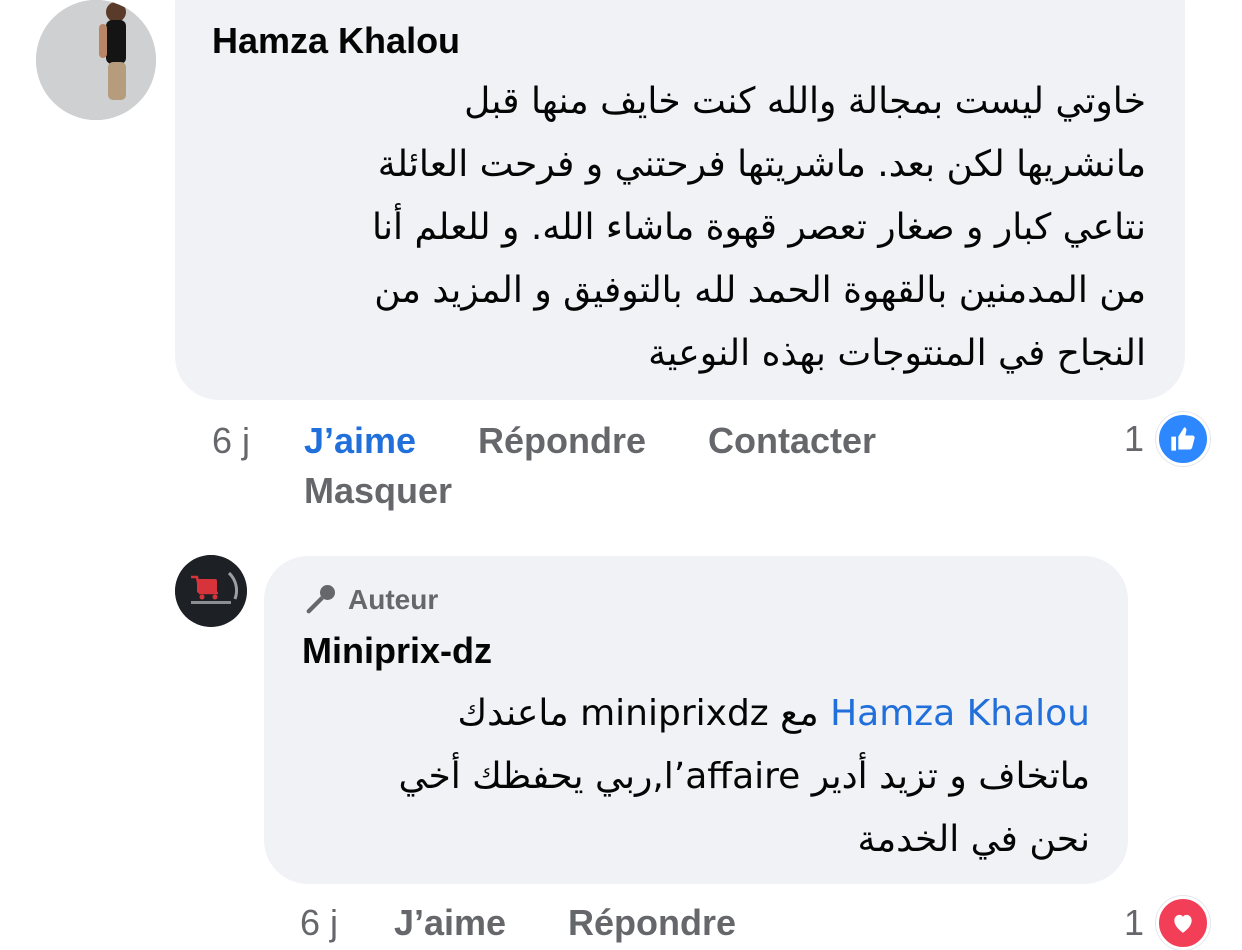 Image resolution: width=1242 pixels, height=950 pixels. I want to click on commenter-avatar, so click(96, 60).